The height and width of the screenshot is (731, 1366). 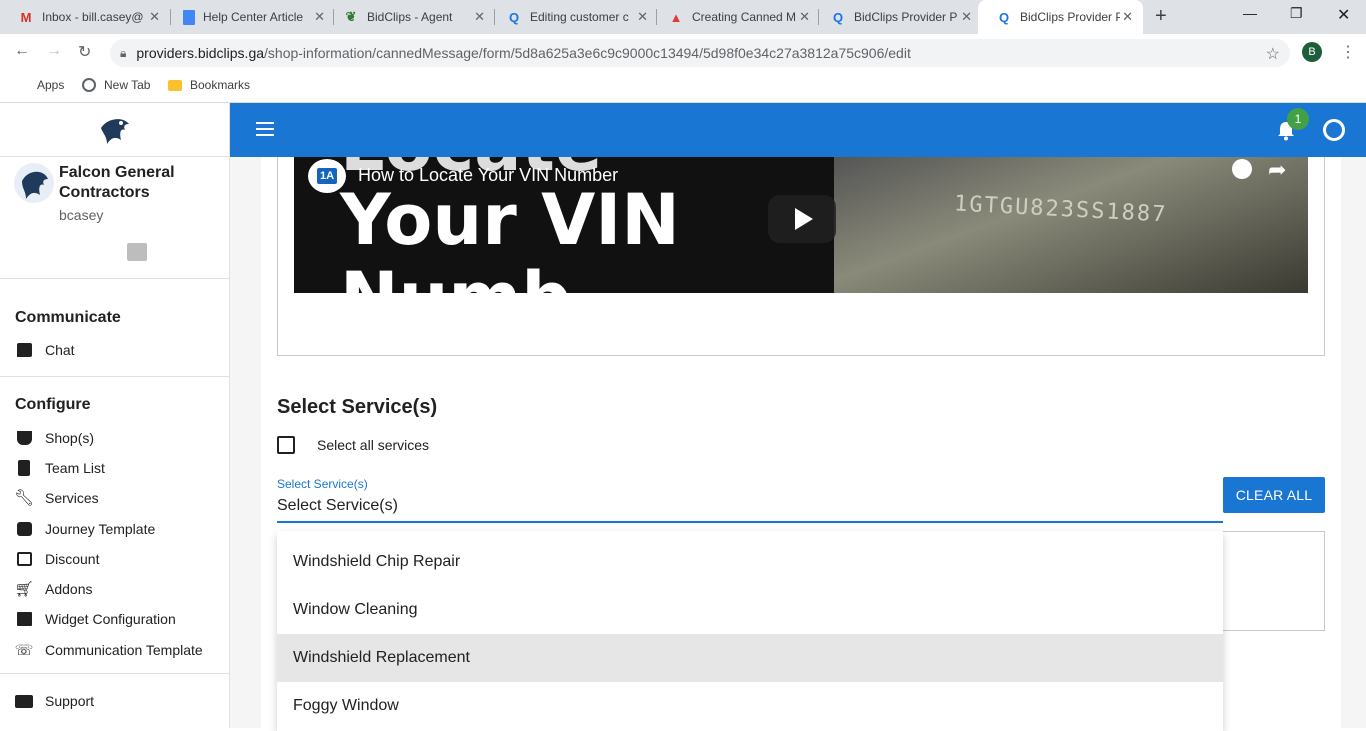 I want to click on browser-tab-bidclips-provider-1: Q BidClips Provider P ✕, so click(x=897, y=17).